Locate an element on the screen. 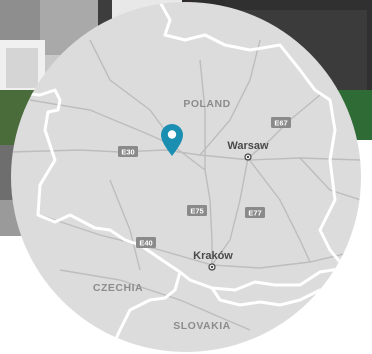  road-shield-e75: E75 is located at coordinates (197, 210).